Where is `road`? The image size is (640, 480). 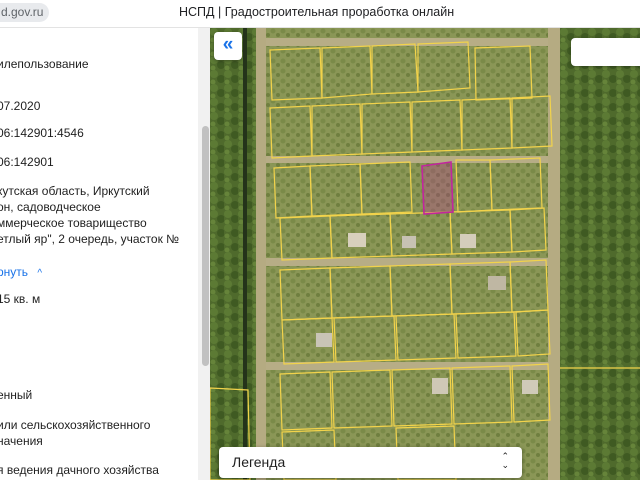
road is located at coordinates (261, 254).